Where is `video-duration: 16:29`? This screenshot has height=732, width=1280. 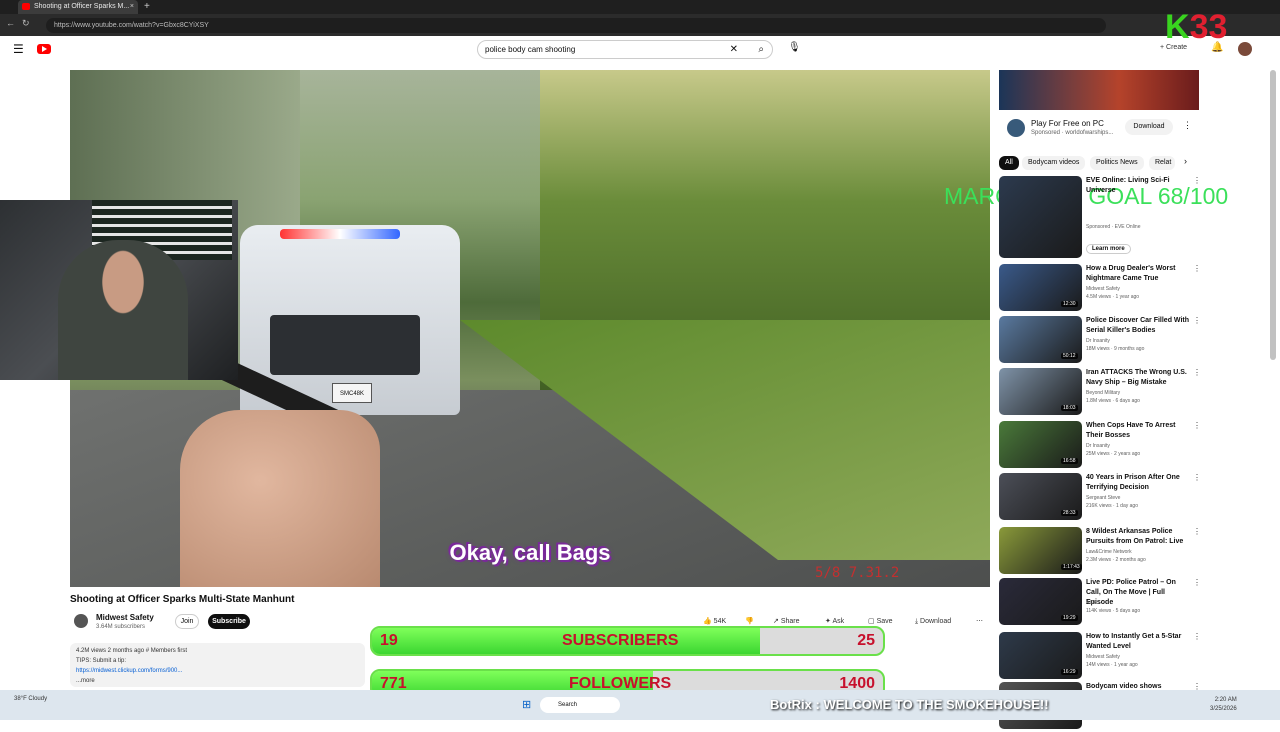
video-duration: 16:29 is located at coordinates (1069, 672).